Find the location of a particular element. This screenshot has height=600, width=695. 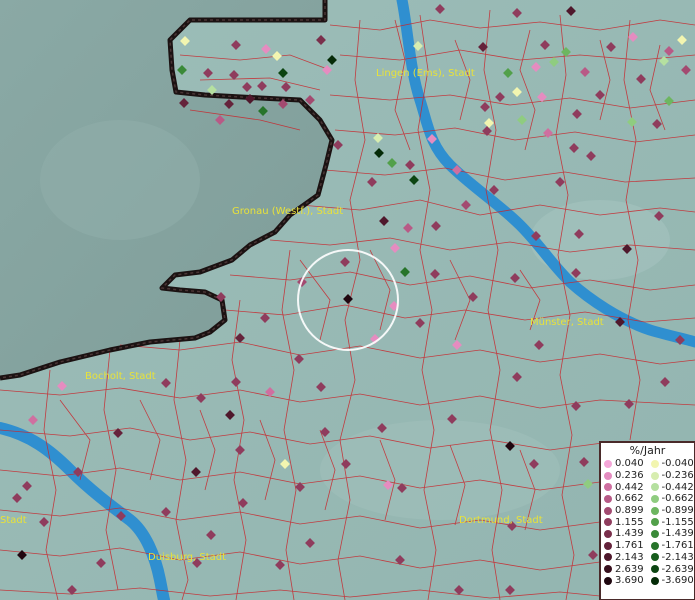

legend-value: -0.236 is located at coordinates (677, 476).